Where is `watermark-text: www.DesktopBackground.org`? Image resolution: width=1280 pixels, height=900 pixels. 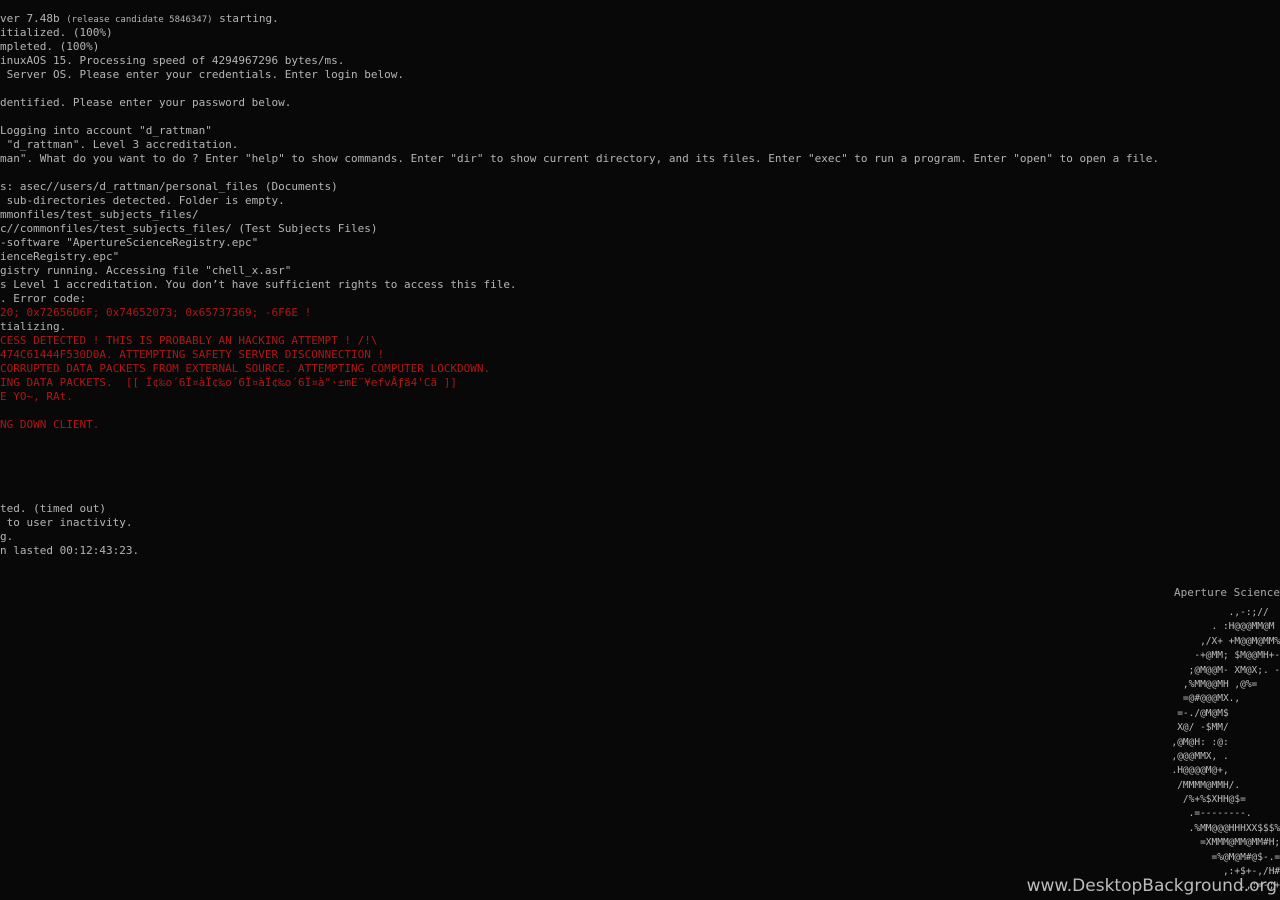
watermark-text: www.DesktopBackground.org is located at coordinates (1151, 886).